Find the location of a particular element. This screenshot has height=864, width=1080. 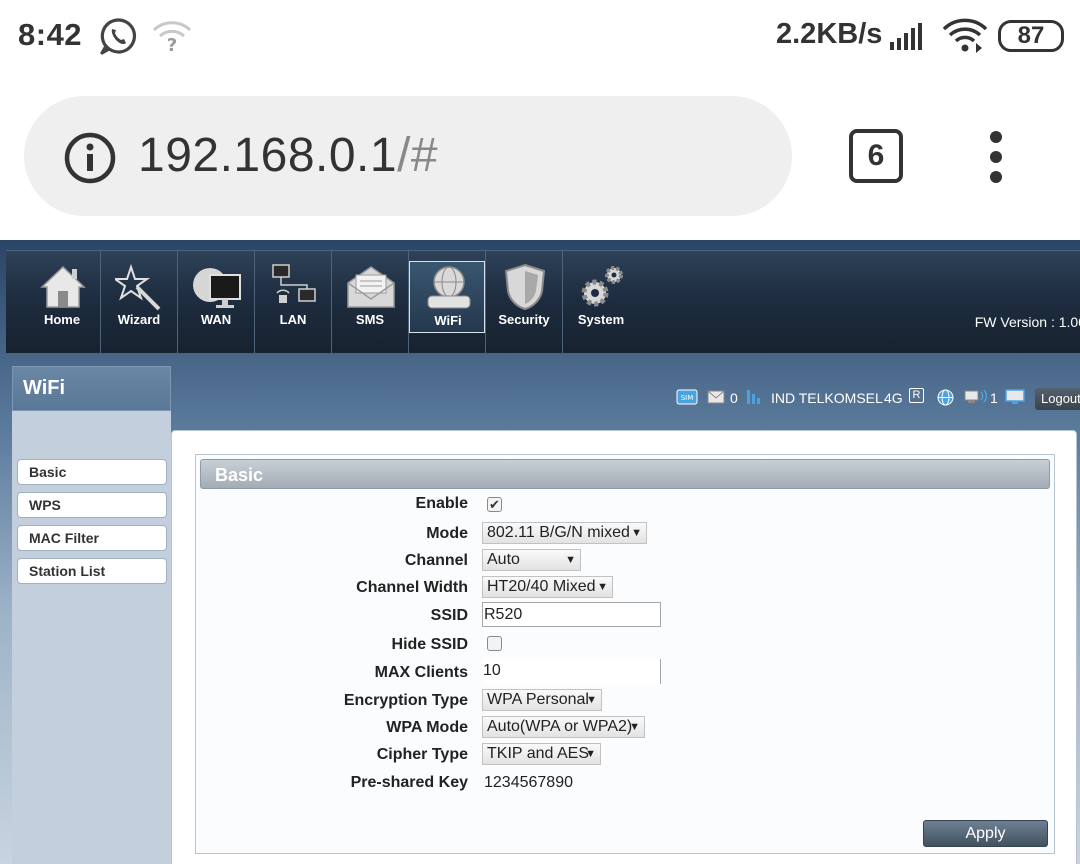

nav-label: Wizard is located at coordinates (139, 319).